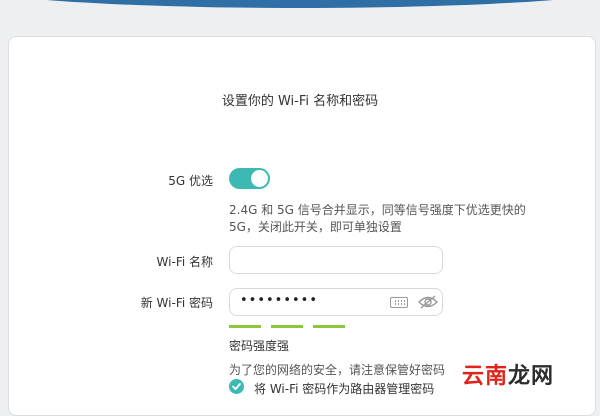  Describe the element at coordinates (184, 262) in the screenshot. I see `wifi-name-label: Wi-Fi 名称` at that location.